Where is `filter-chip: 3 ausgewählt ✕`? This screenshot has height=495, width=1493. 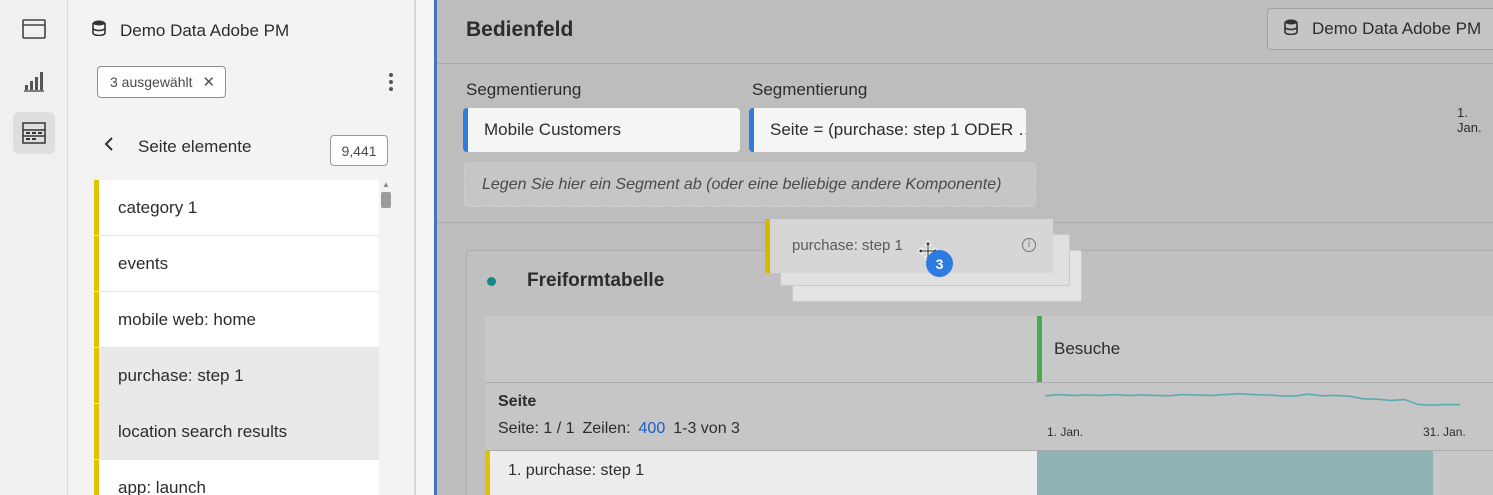
filter-chip: 3 ausgewählt ✕ is located at coordinates (162, 82).